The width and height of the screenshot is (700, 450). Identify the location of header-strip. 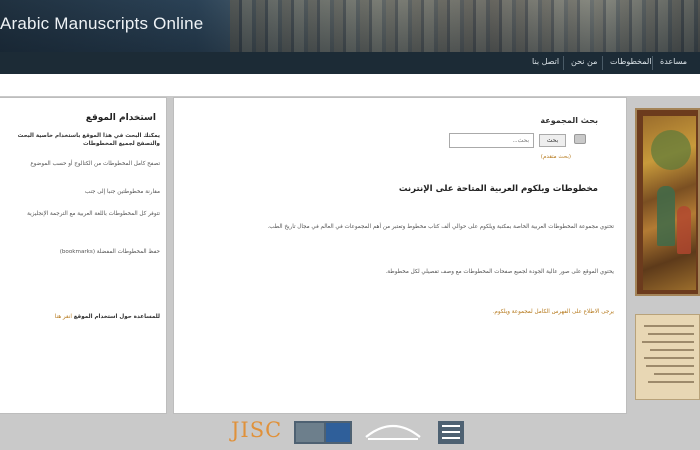
(350, 85).